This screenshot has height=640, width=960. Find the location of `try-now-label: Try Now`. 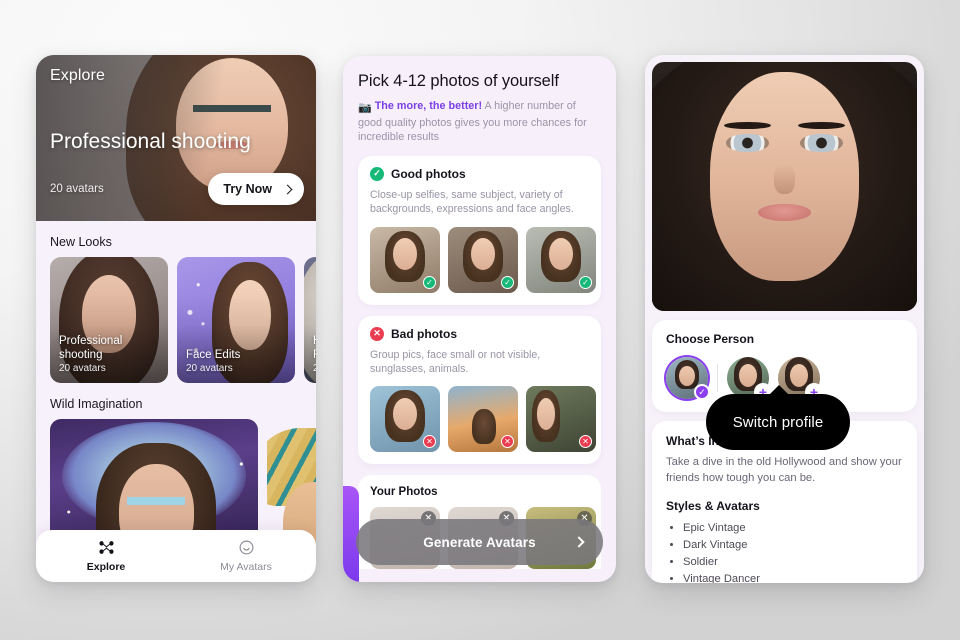

try-now-label: Try Now is located at coordinates (247, 189).